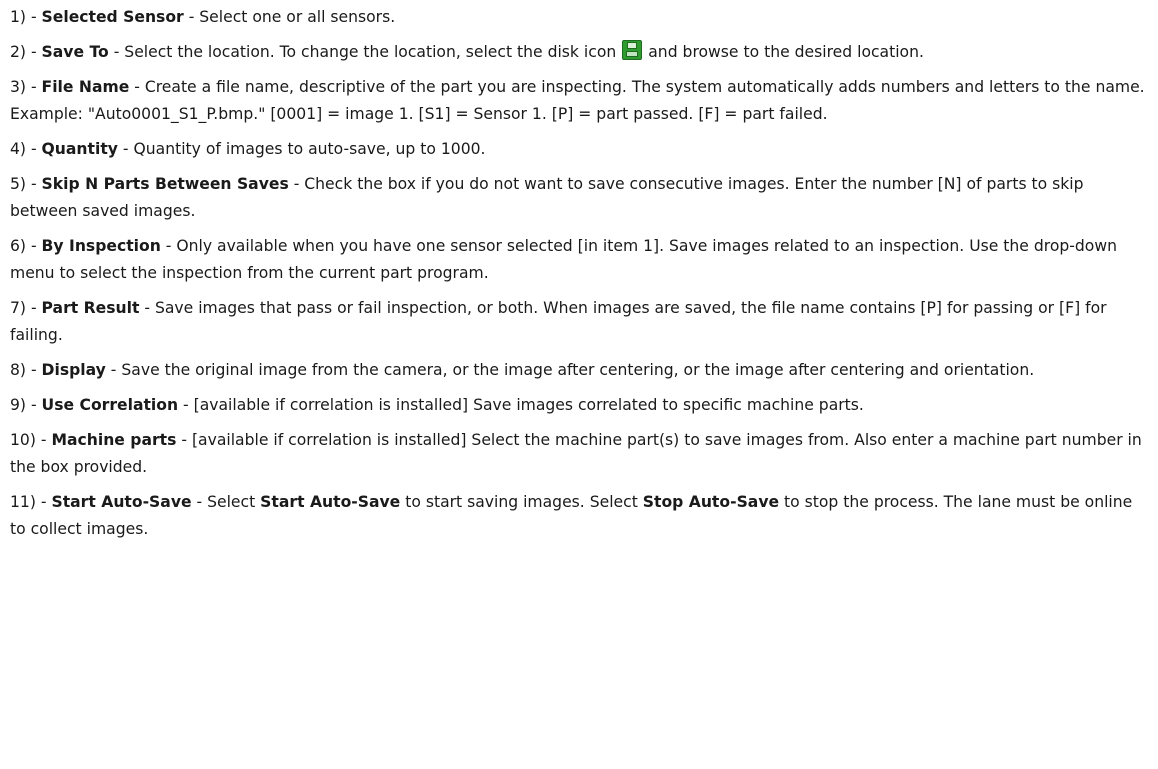 The height and width of the screenshot is (769, 1158). What do you see at coordinates (289, 17) in the screenshot?
I see `item-text: - Select one or all sensors.` at bounding box center [289, 17].